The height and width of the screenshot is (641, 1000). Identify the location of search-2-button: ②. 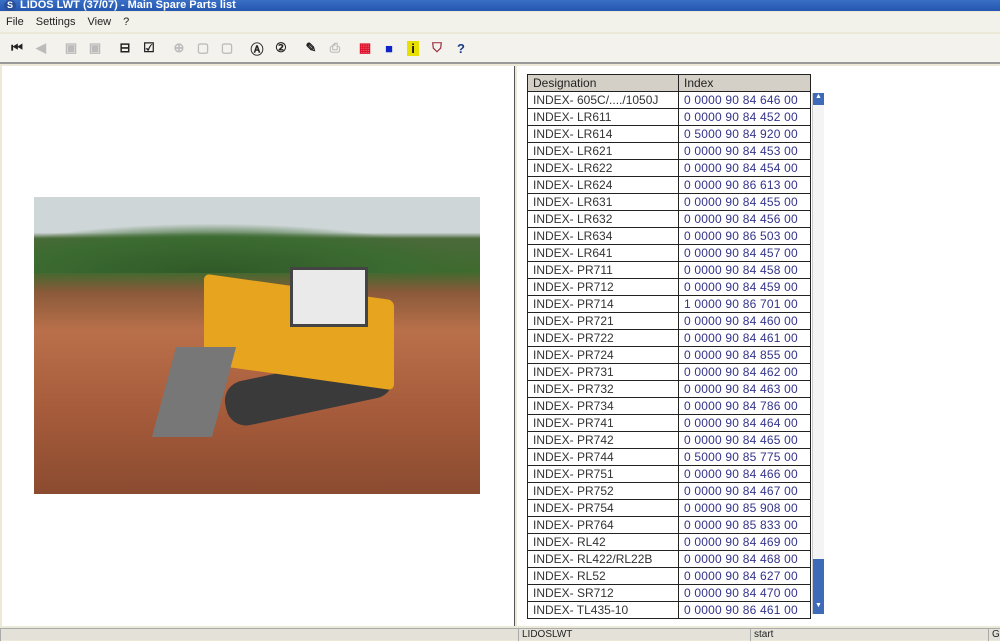
(281, 48).